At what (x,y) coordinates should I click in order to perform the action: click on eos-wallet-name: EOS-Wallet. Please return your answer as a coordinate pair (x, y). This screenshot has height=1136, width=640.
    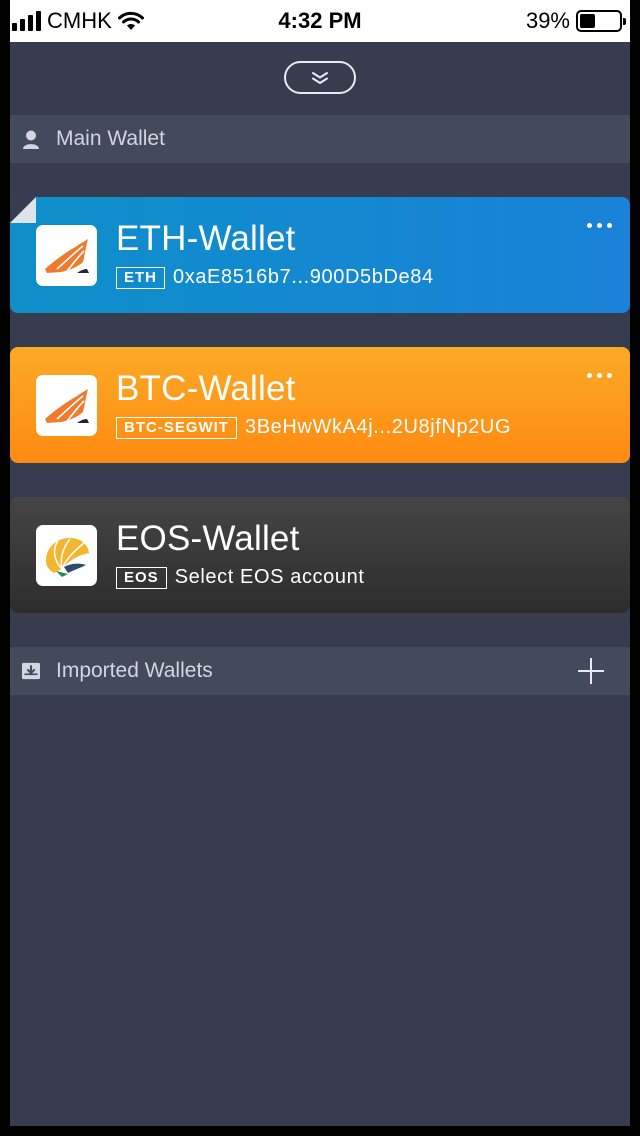
    Looking at the image, I should click on (208, 538).